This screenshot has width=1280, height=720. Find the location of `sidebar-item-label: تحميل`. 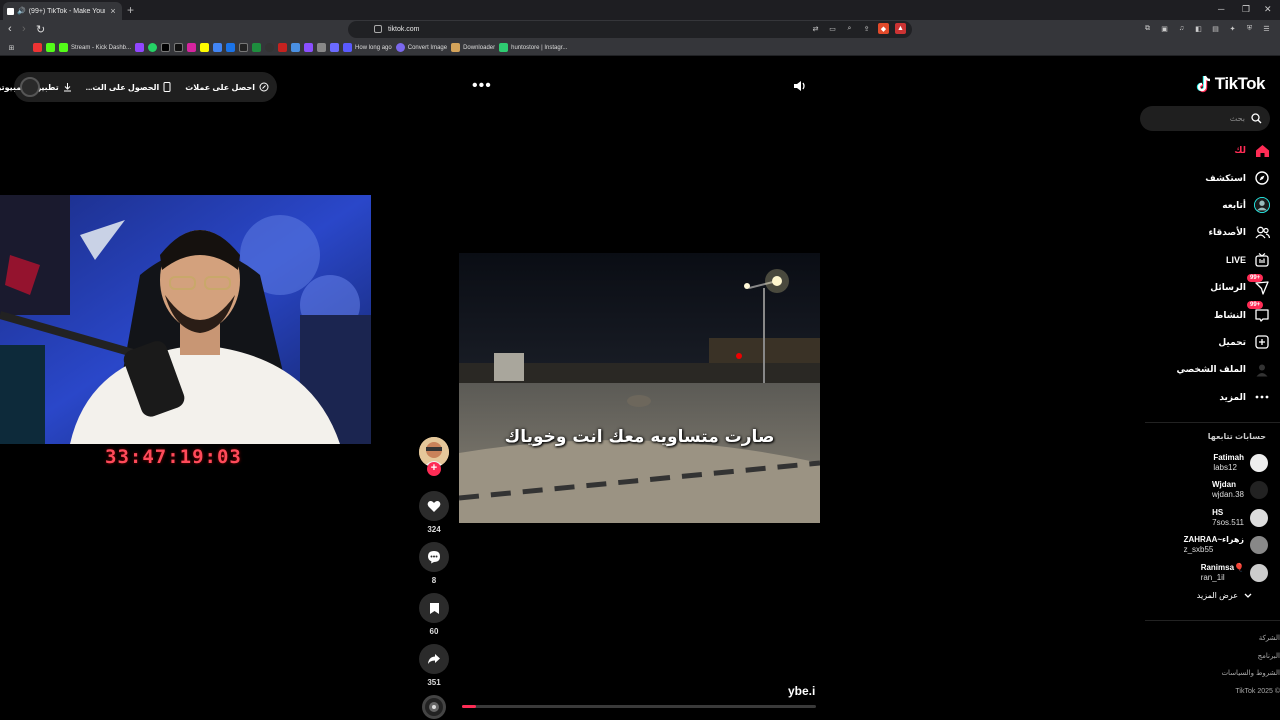

sidebar-item-label: تحميل is located at coordinates (1232, 341).